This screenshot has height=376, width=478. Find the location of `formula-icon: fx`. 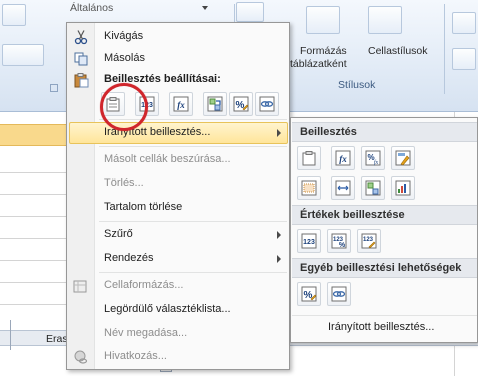

formula-icon: fx is located at coordinates (343, 158).